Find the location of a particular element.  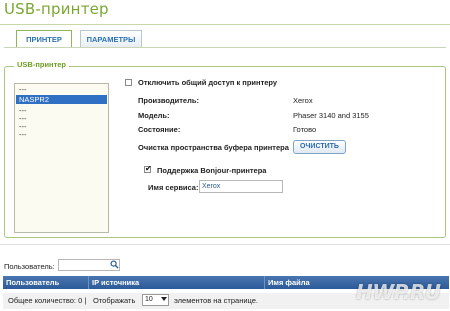

tab-parameters: ПАРАМЕТРЫ is located at coordinates (111, 38).